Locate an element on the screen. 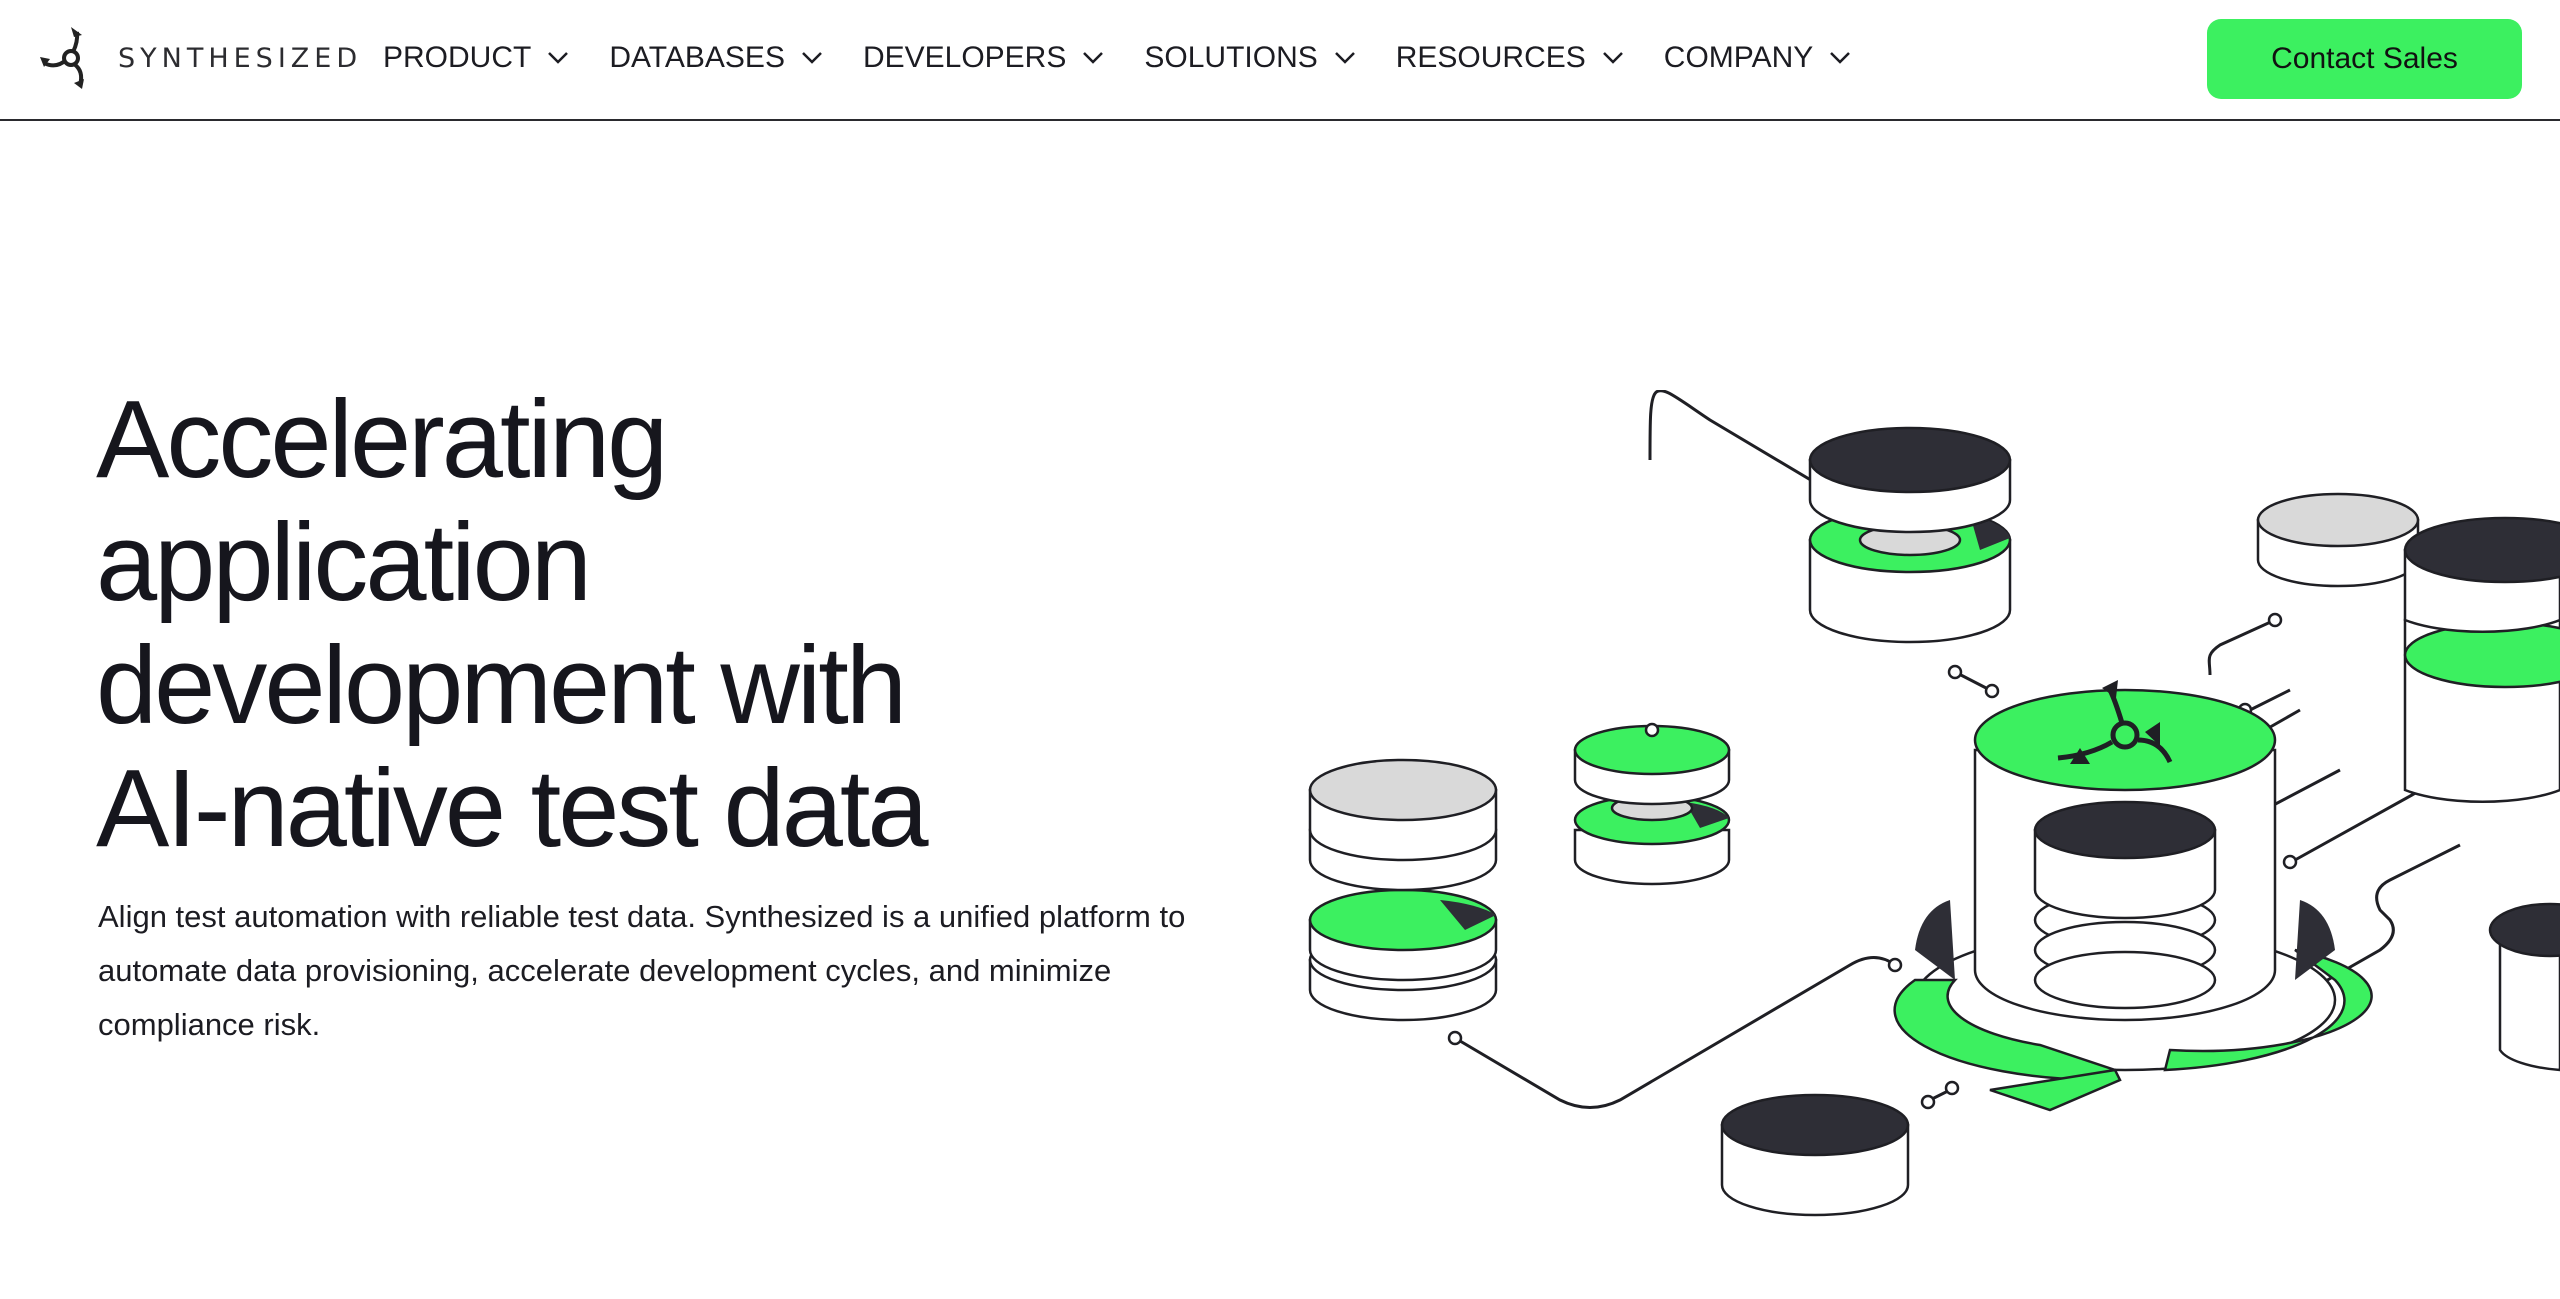 The width and height of the screenshot is (2560, 1299). nav-item-developers: DEVELOPERS is located at coordinates (983, 58).